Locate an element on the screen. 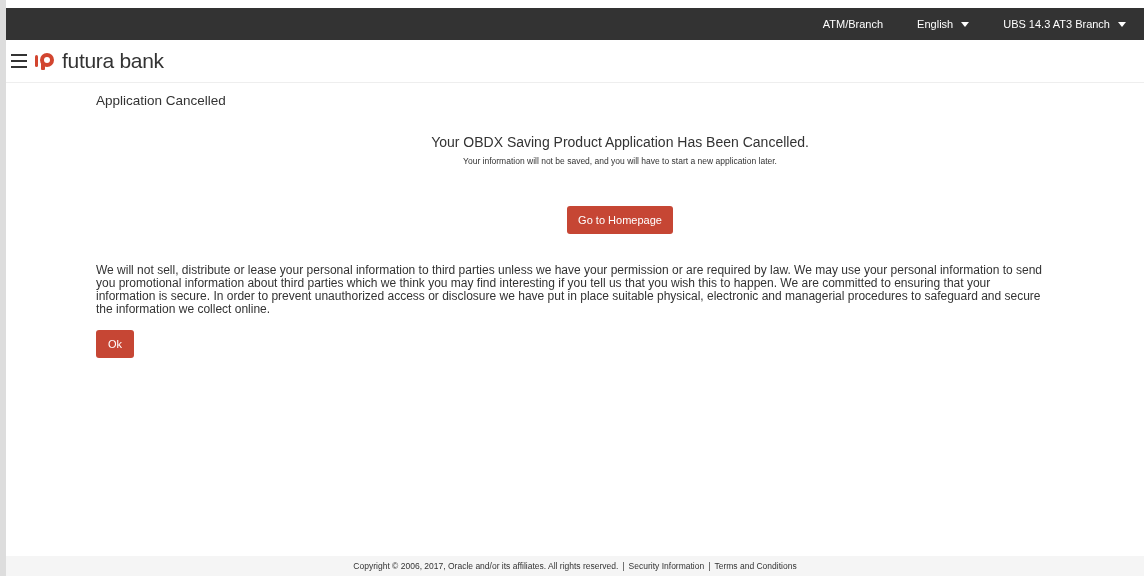  ok-button: Ok is located at coordinates (115, 344).